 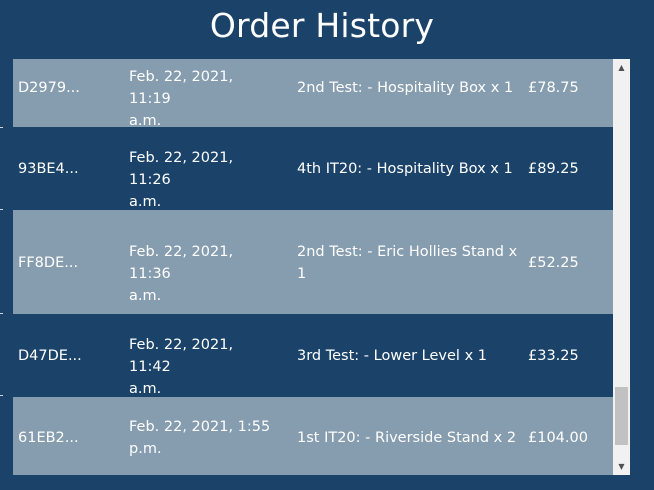 What do you see at coordinates (558, 438) in the screenshot?
I see `order-price: £104.00` at bounding box center [558, 438].